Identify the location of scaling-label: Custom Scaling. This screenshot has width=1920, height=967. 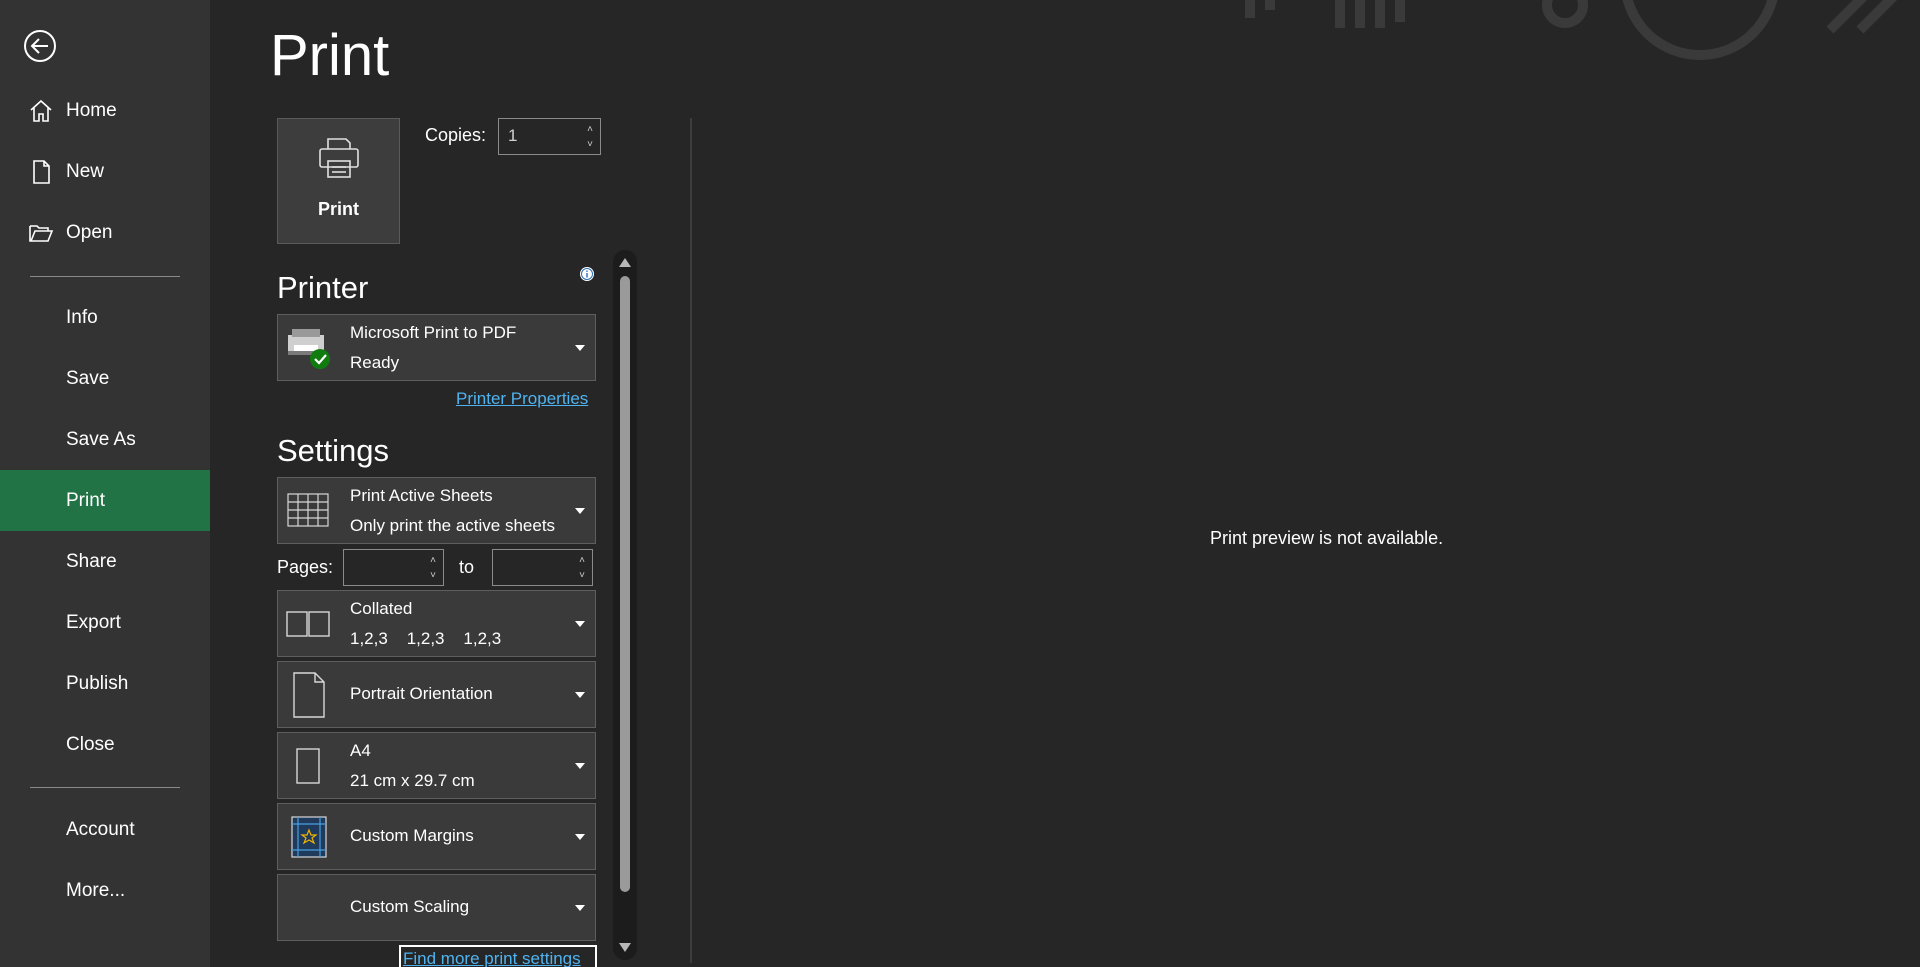
(410, 906).